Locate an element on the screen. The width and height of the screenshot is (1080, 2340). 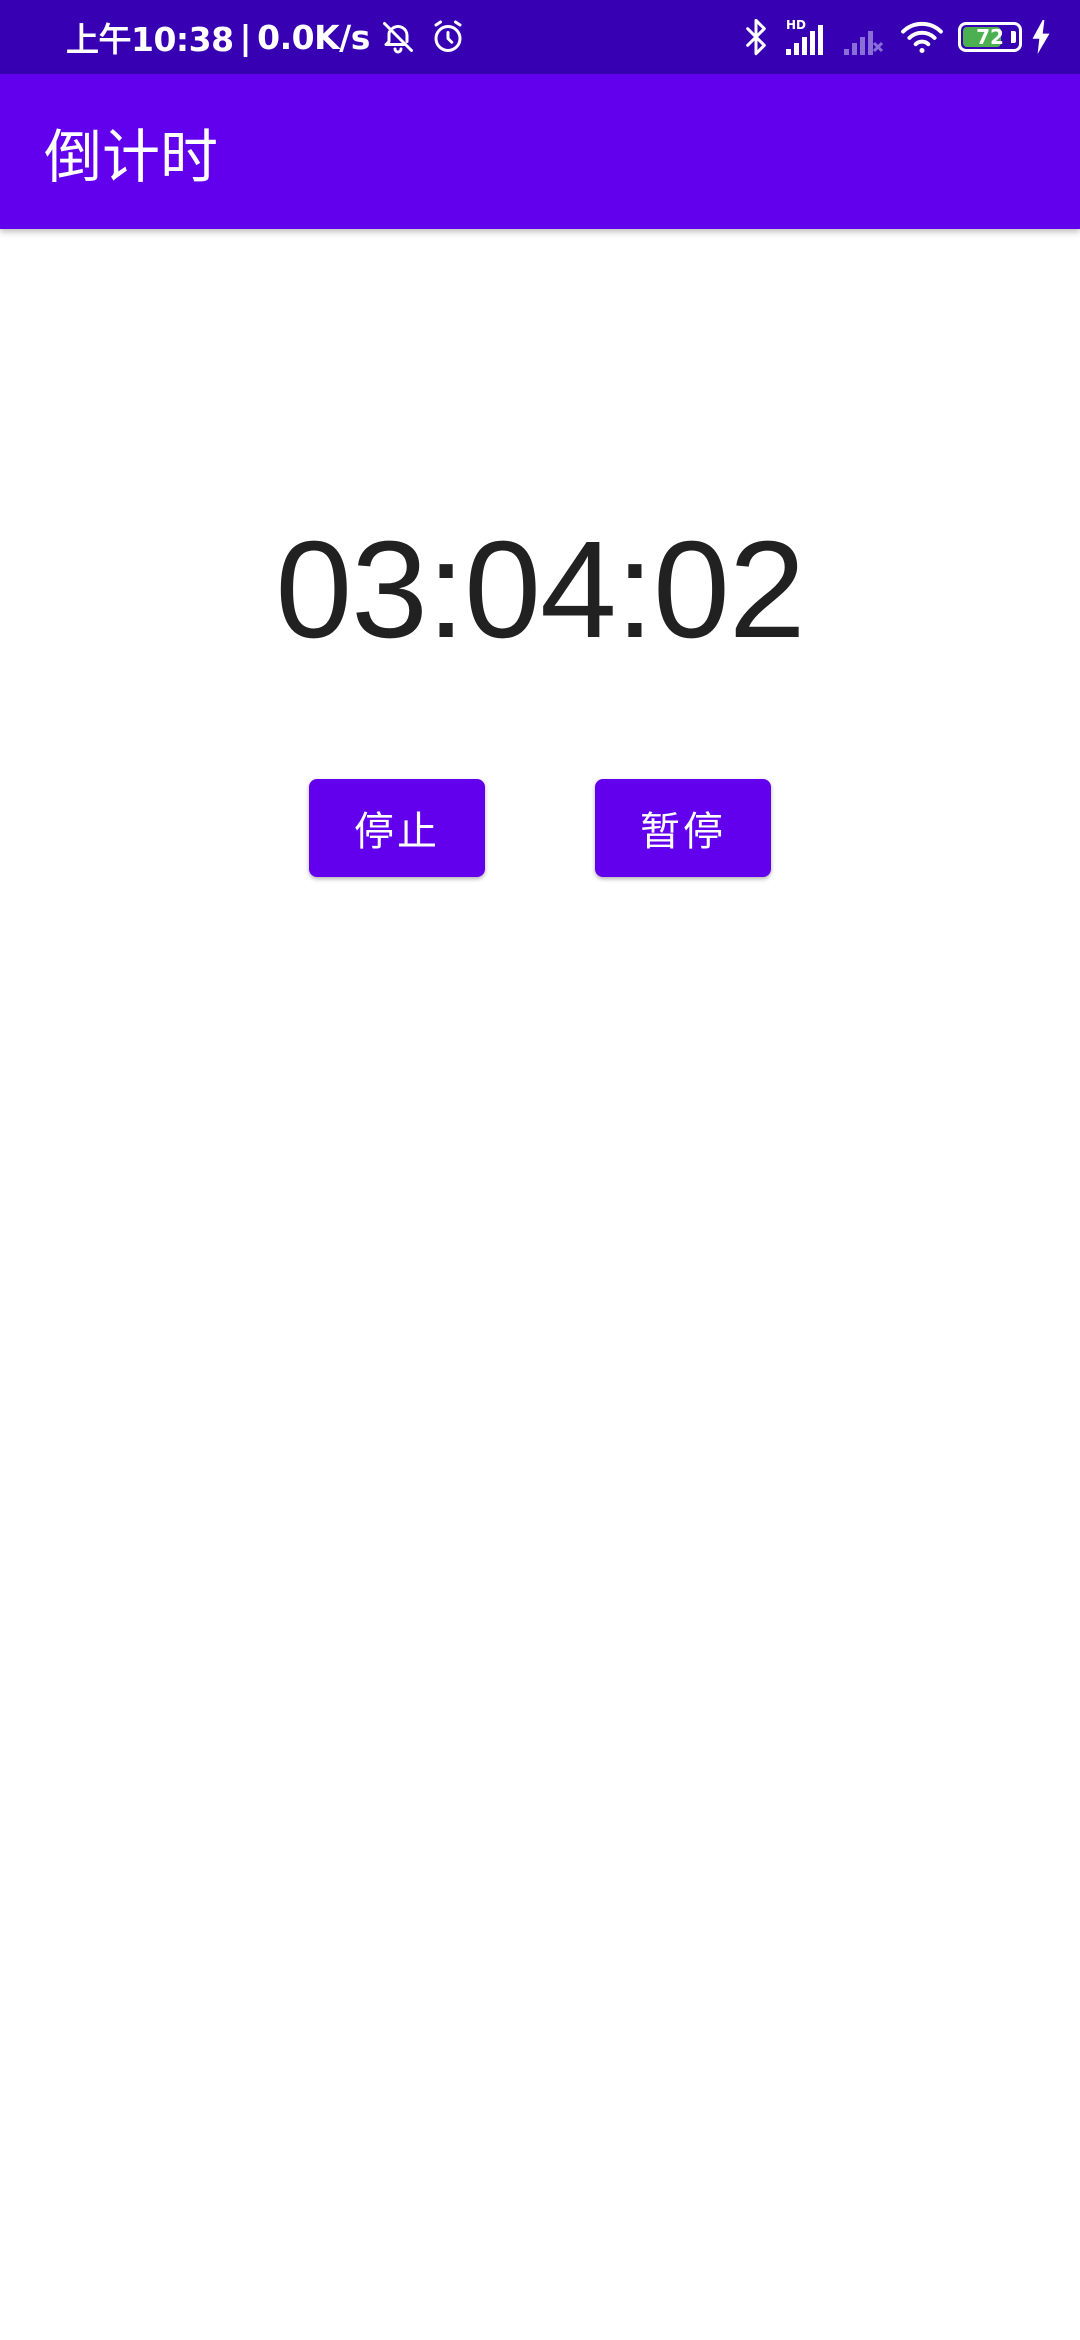
stop-button: 停止 is located at coordinates (397, 828).